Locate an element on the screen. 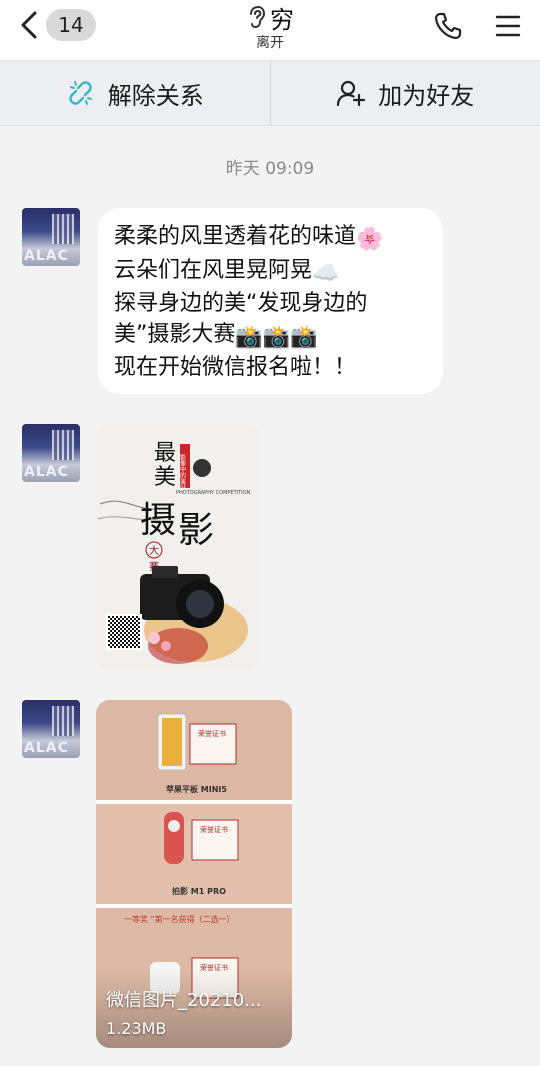  message-text: 柔柔的风里透着花的味道 is located at coordinates (235, 236).